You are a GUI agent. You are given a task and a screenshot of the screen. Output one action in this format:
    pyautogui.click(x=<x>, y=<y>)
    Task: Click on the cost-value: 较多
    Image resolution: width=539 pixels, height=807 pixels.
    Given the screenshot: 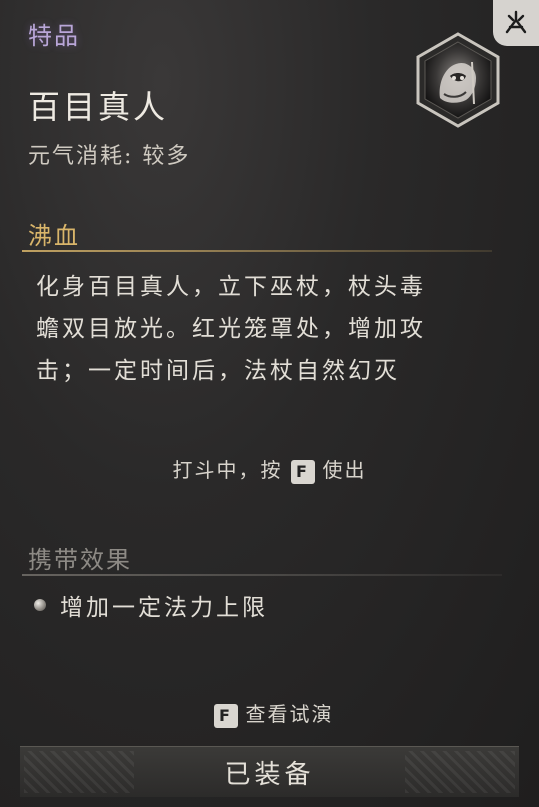 What is the action you would take?
    pyautogui.click(x=166, y=156)
    